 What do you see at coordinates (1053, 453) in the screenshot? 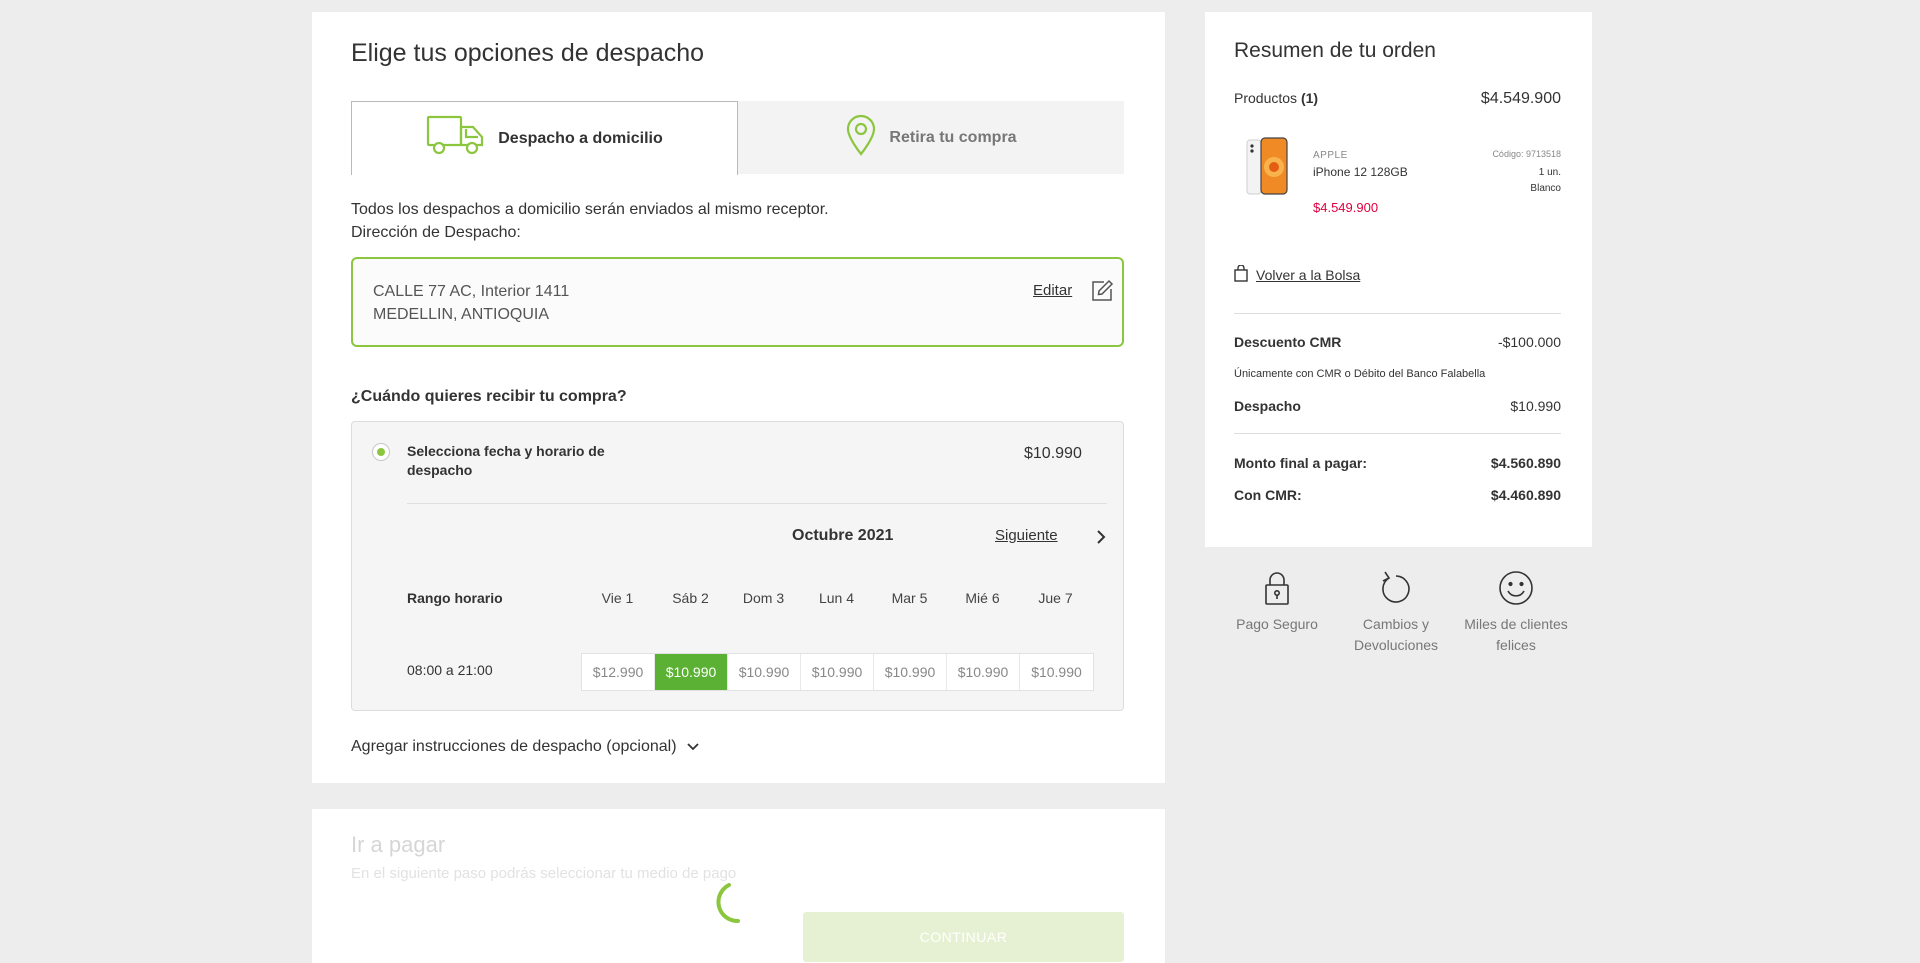
I see `delivery-option-price: $10.990` at bounding box center [1053, 453].